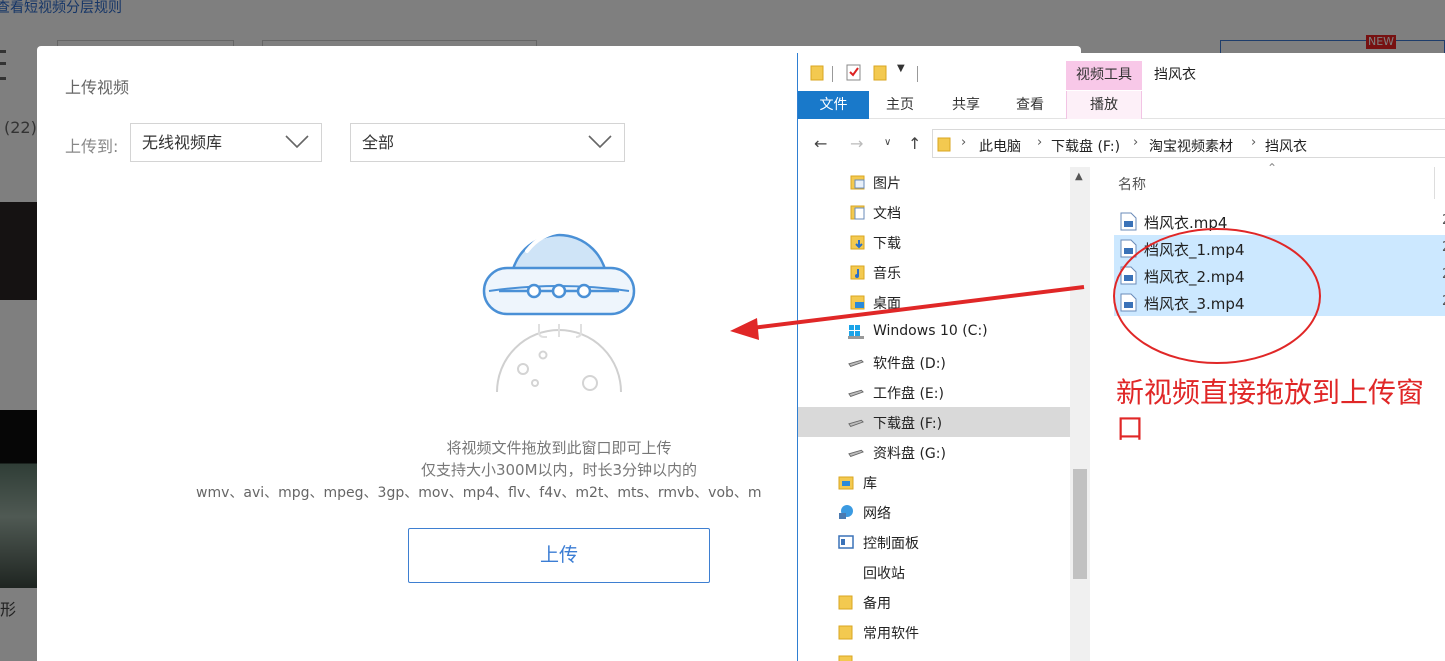 The image size is (1445, 661). What do you see at coordinates (934, 572) in the screenshot?
I see `nav-item-recycle-bin: 回收站` at bounding box center [934, 572].